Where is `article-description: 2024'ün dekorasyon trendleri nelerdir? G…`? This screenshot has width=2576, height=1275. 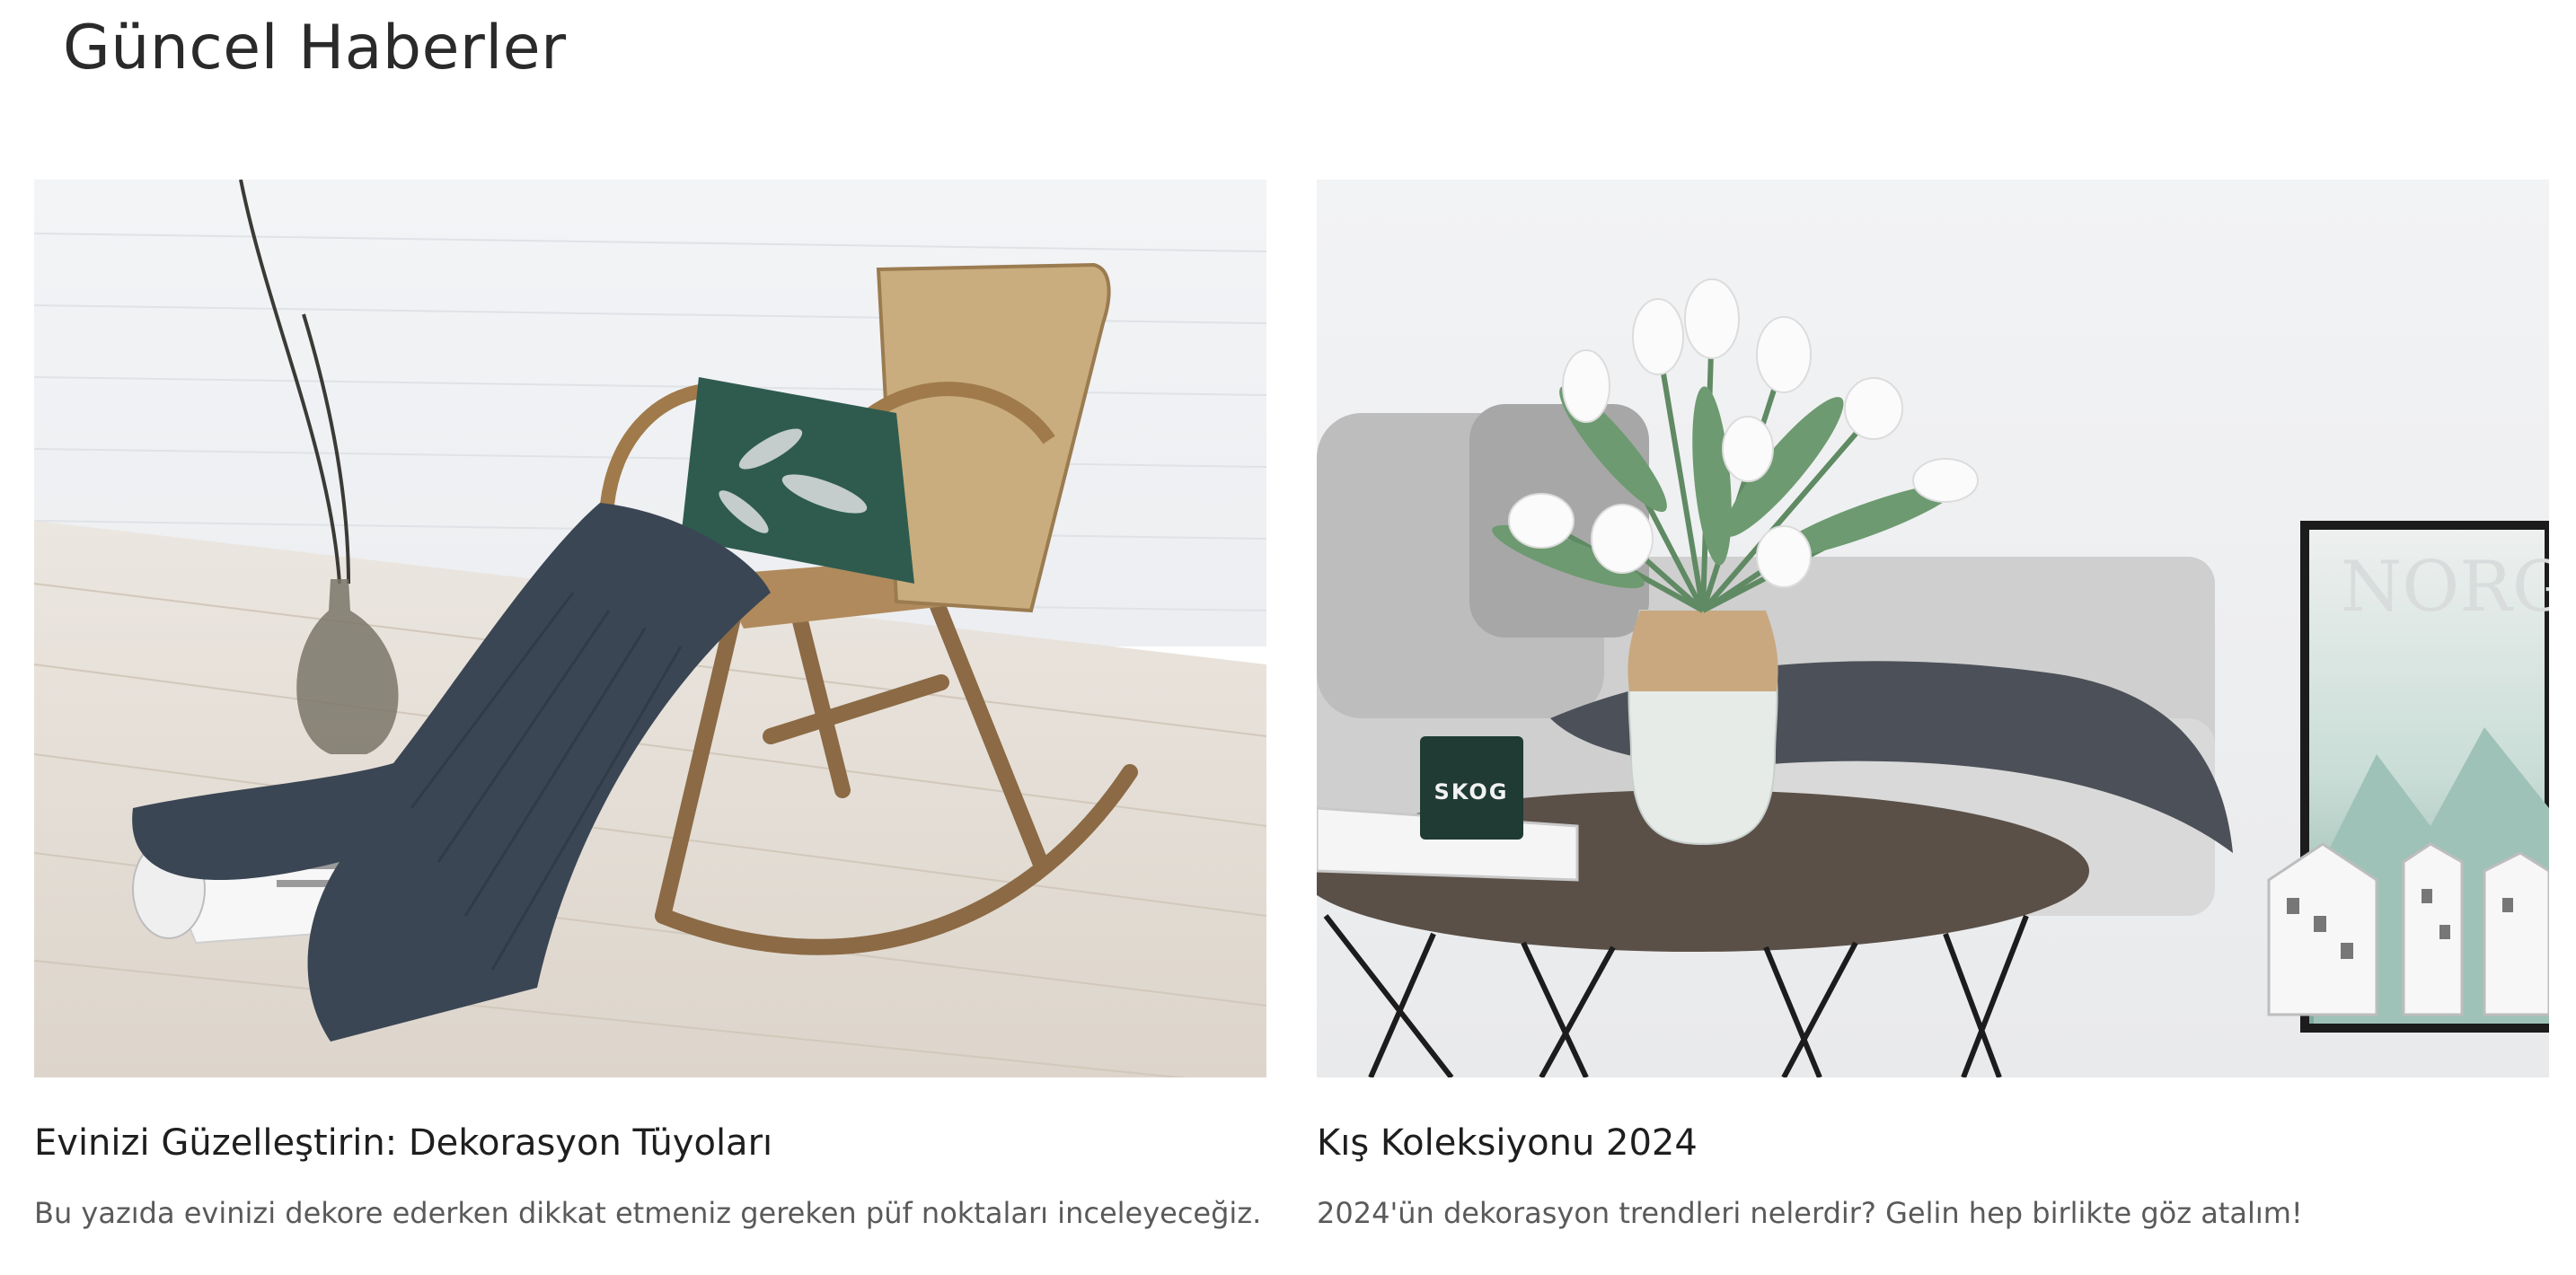
article-description: 2024'ün dekorasyon trendleri nelerdir? G… is located at coordinates (1810, 1213).